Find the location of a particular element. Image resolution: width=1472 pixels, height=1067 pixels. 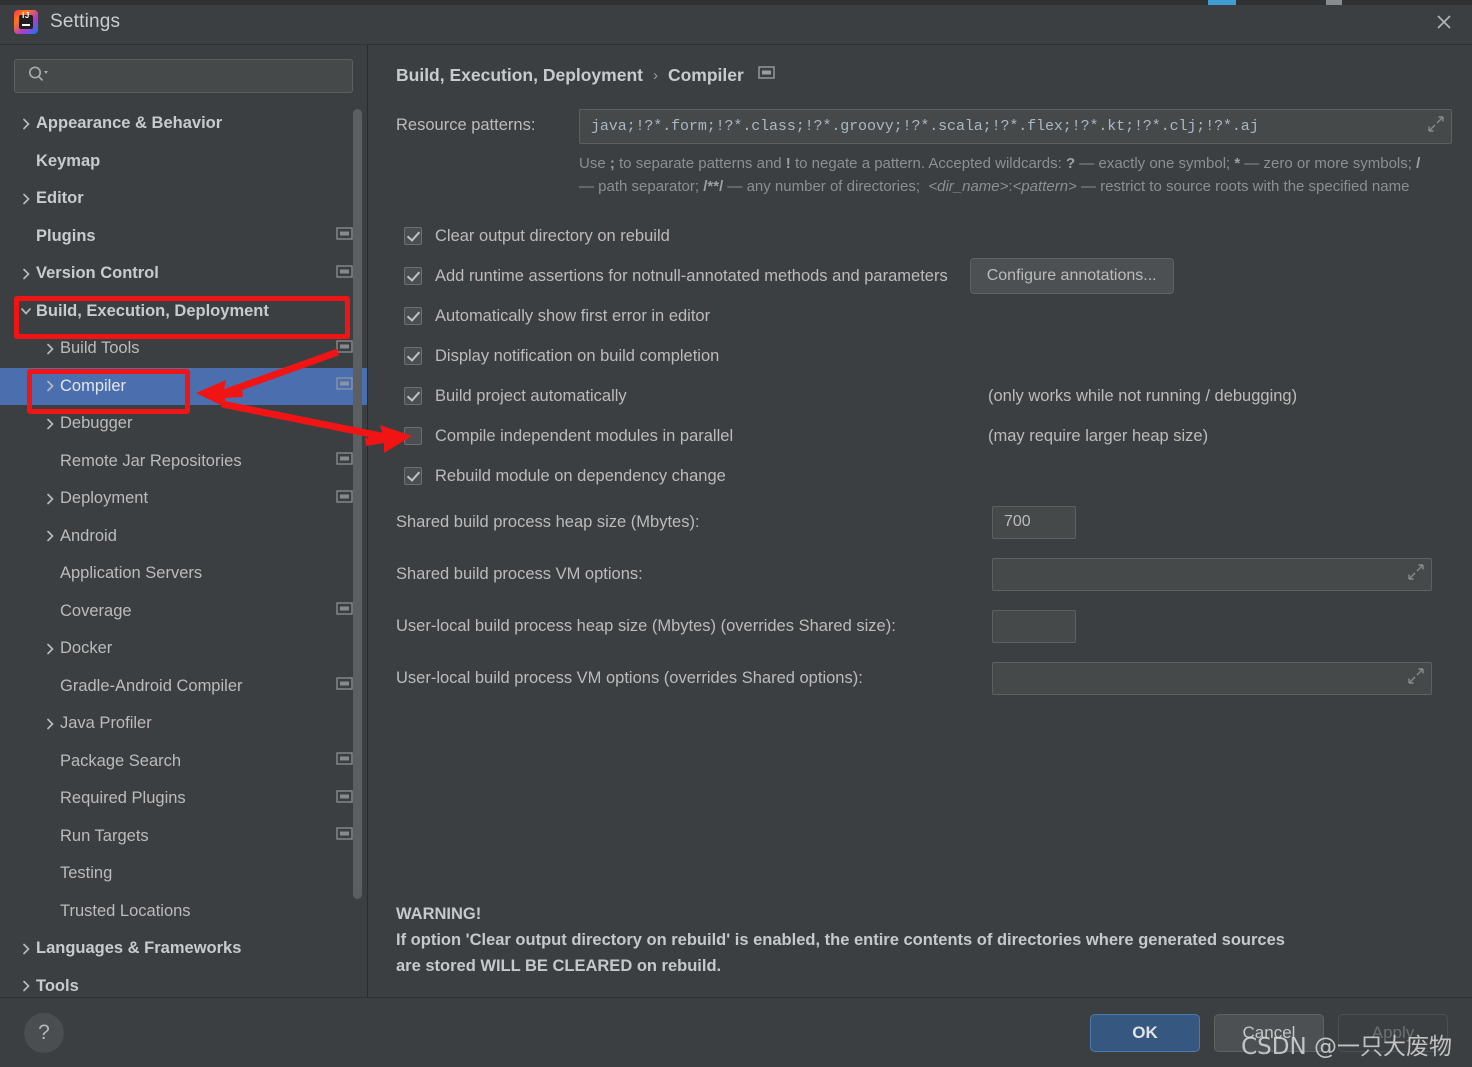

search-input is located at coordinates (197, 76).